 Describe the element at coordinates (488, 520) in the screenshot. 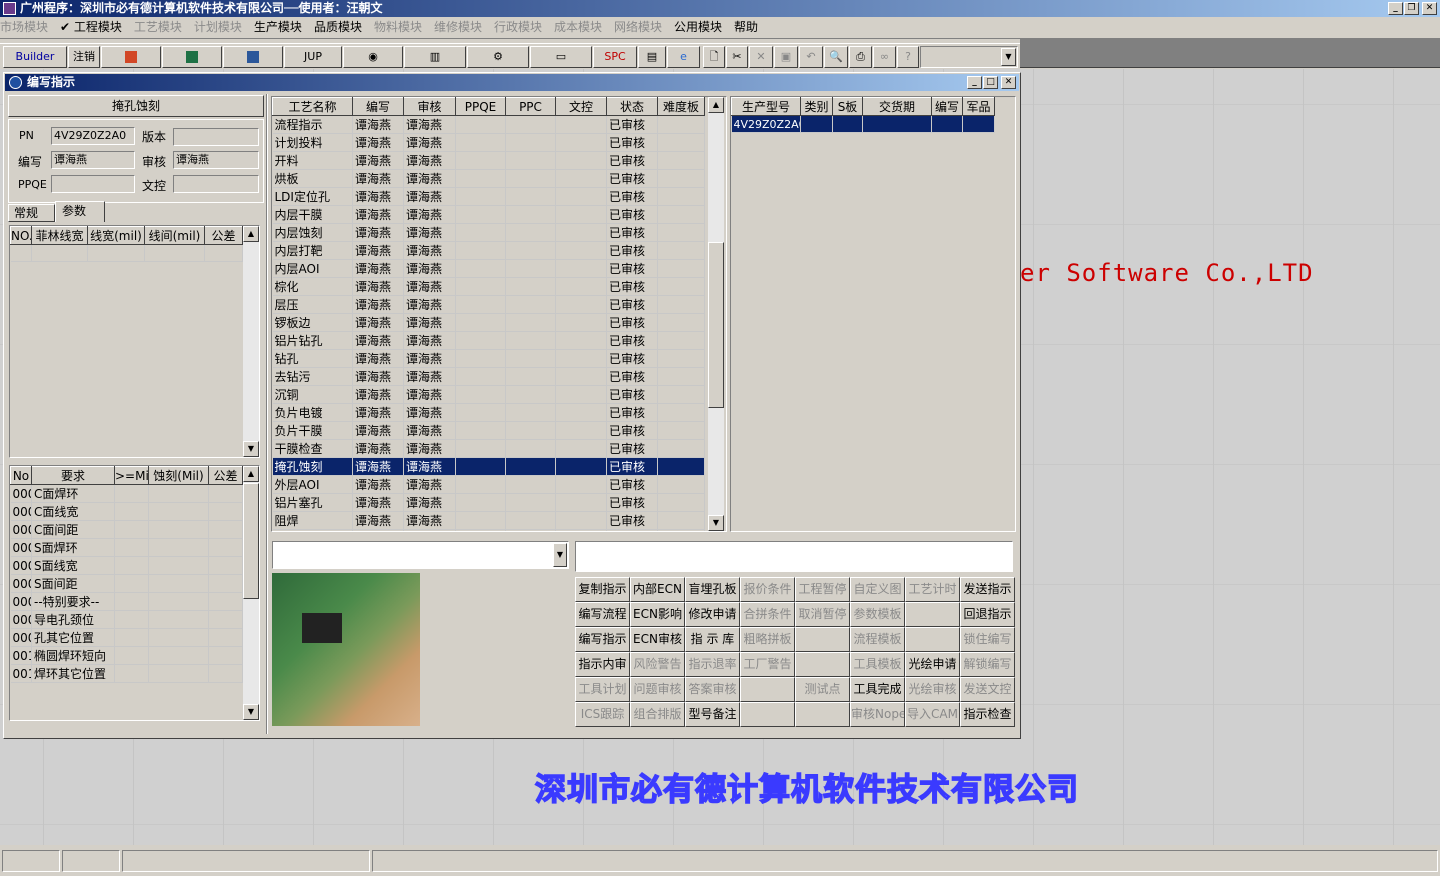

I see `process-row: 阻焊 谭海燕 谭海燕 已审核` at that location.